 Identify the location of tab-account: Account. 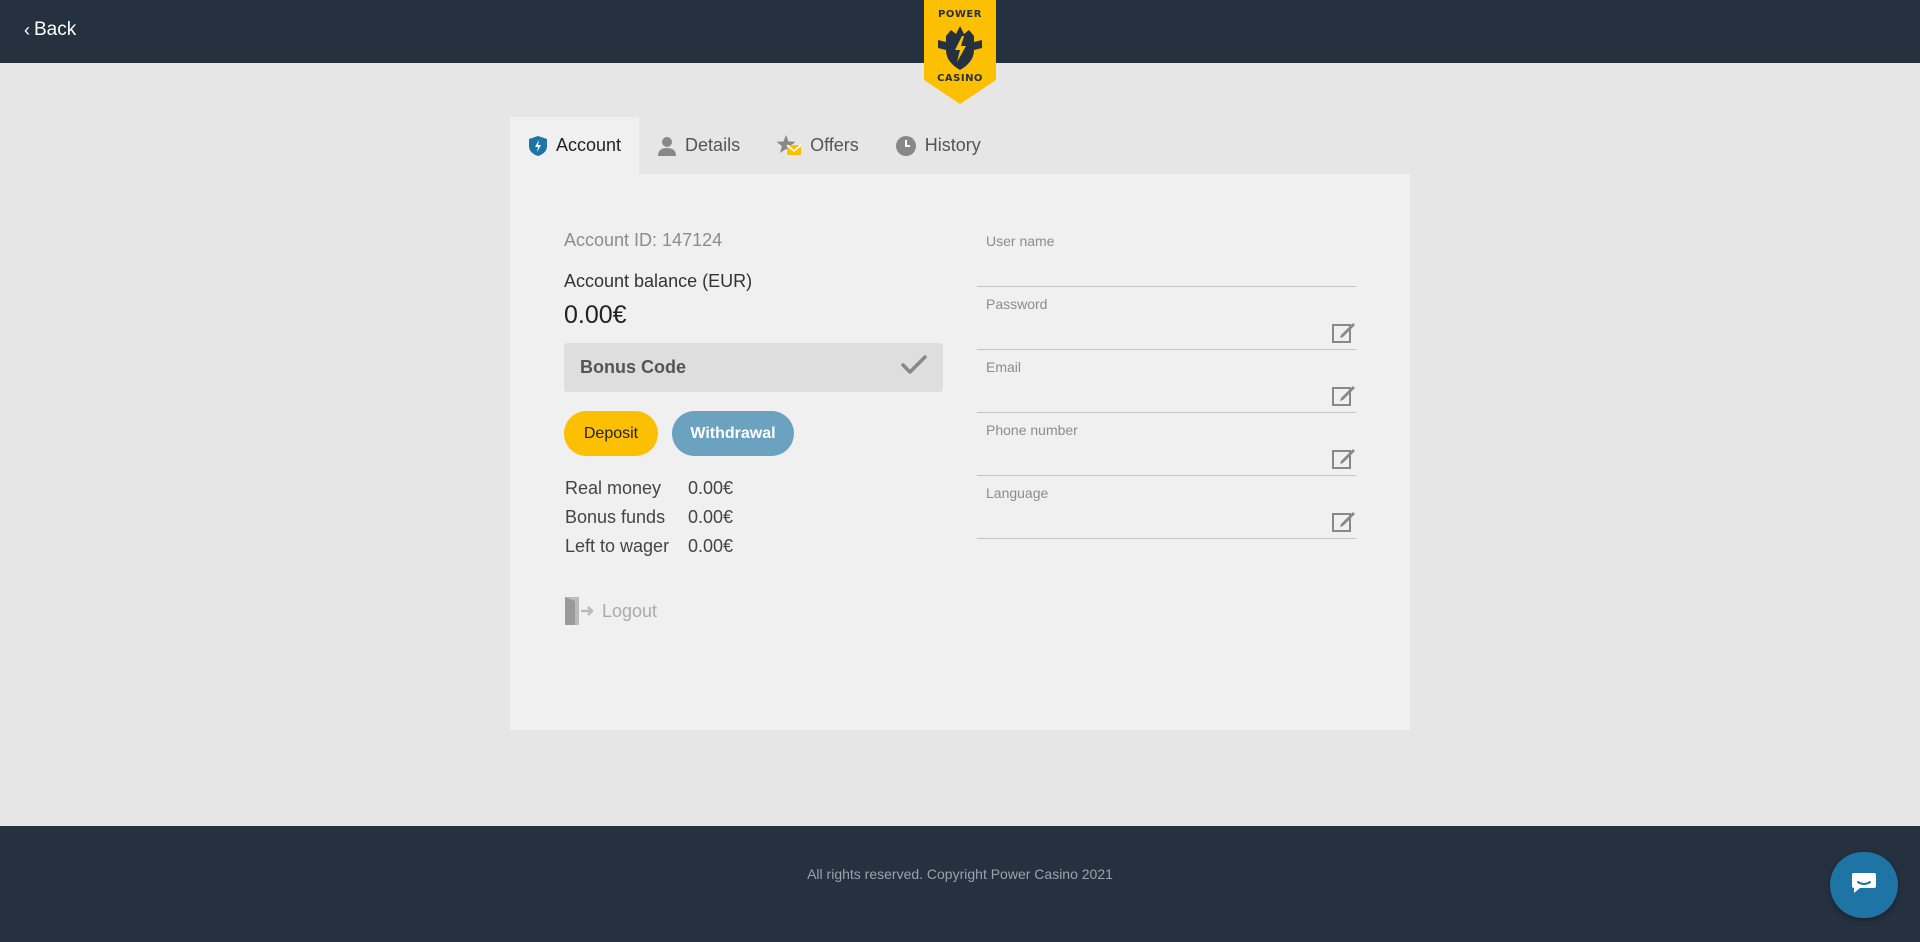
(575, 145).